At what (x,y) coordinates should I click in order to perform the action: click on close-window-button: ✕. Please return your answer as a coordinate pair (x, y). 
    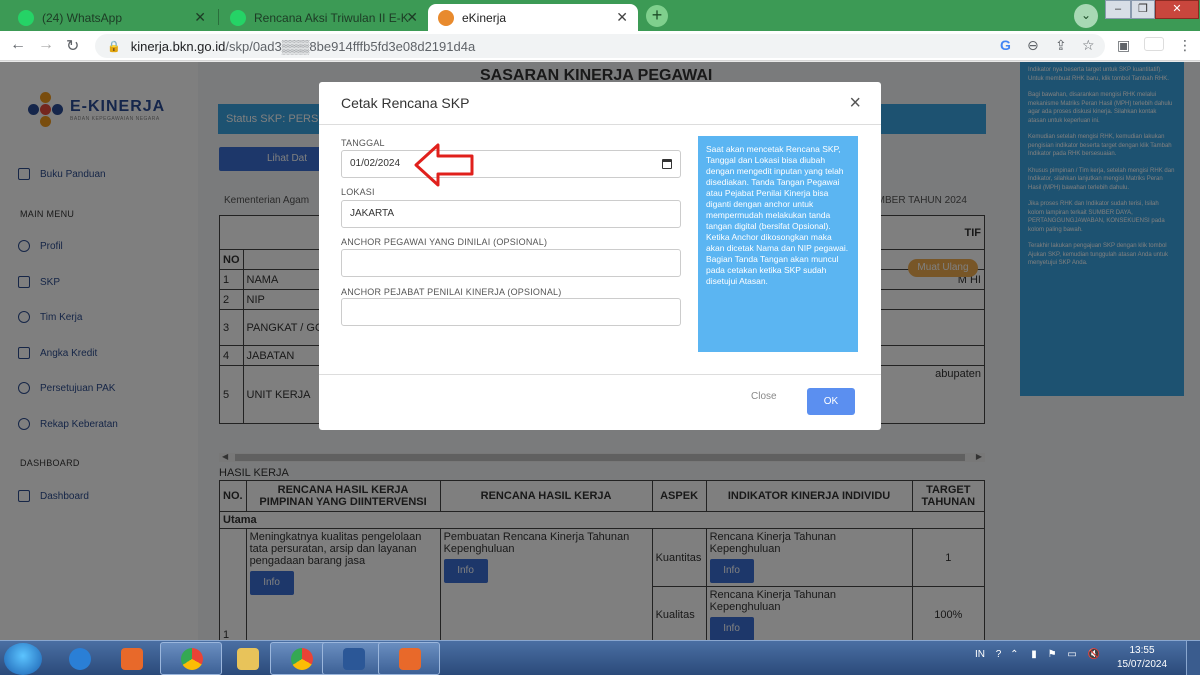
    Looking at the image, I should click on (1177, 9).